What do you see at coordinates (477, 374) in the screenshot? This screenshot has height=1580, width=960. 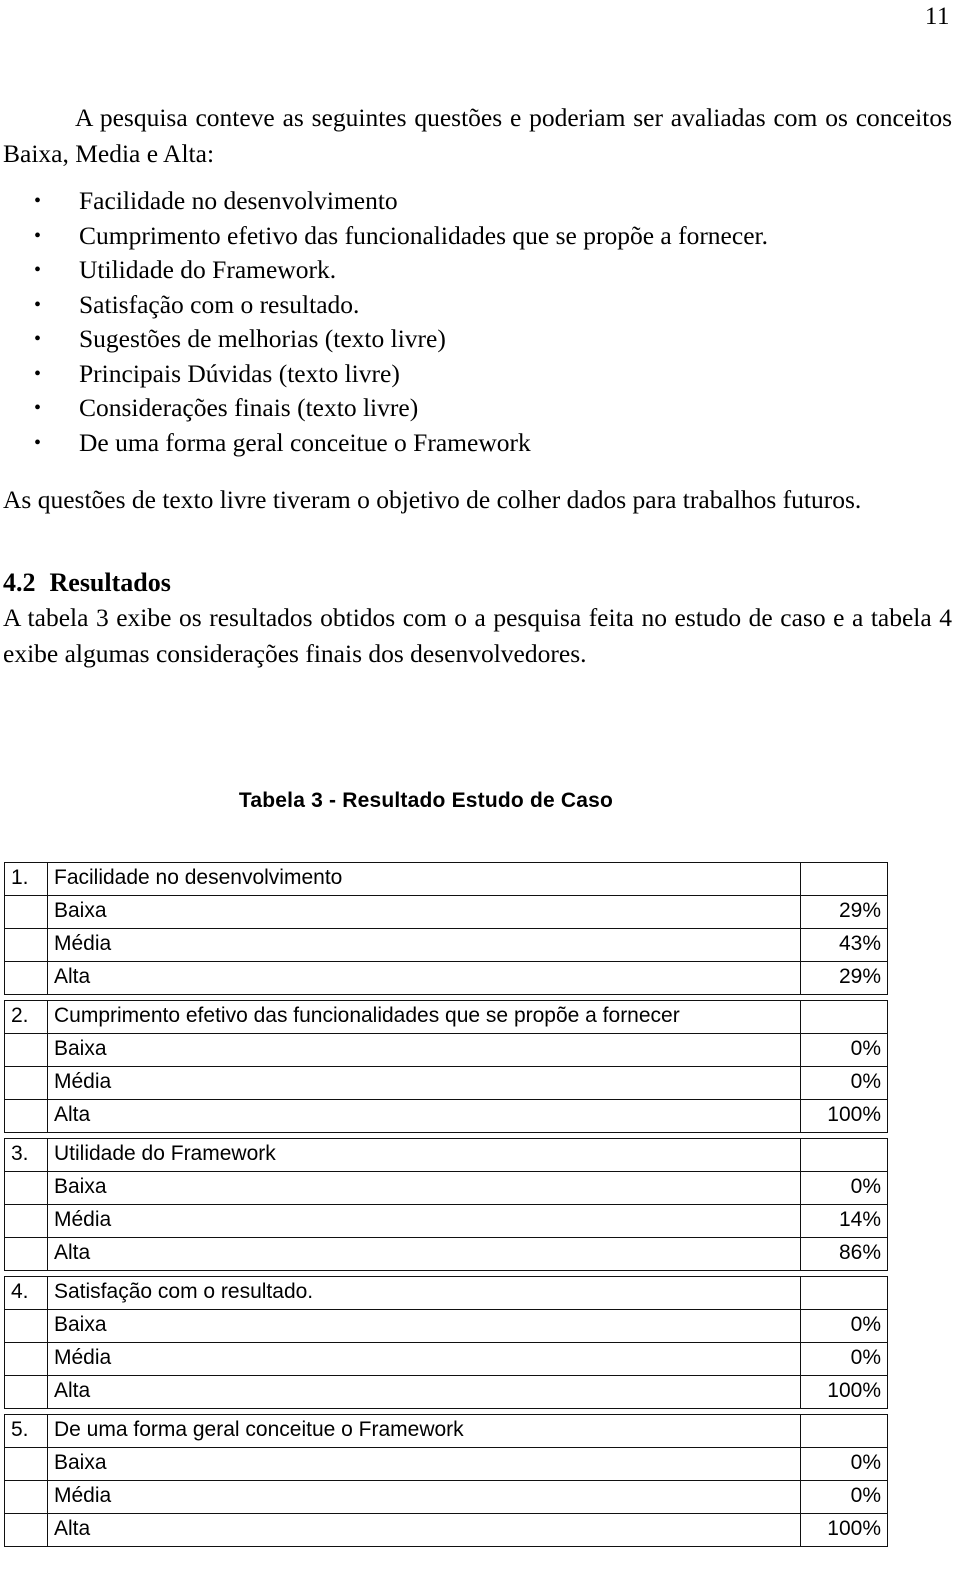 I see `list-item: • Principais Dúvidas (texto livre)` at bounding box center [477, 374].